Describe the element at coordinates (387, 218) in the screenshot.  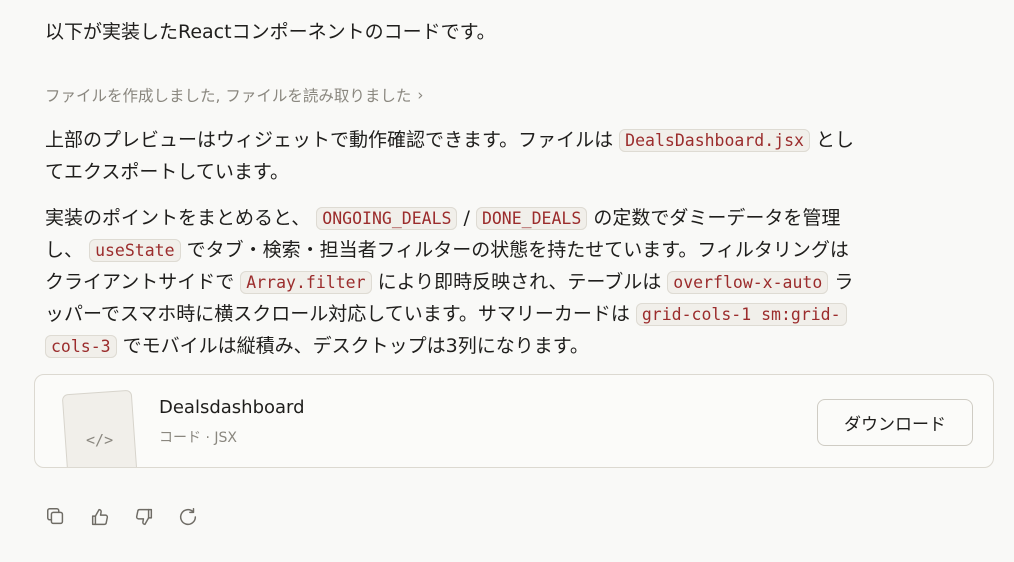
I see `inline-code-ongoing-deals: ONGOING_DEALS` at that location.